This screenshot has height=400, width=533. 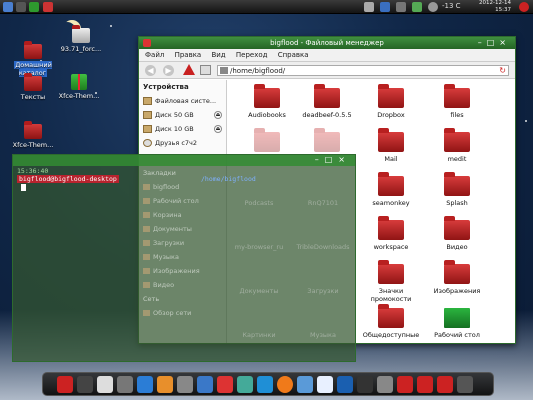 I want to click on weather-icon, so click(x=433, y=7).